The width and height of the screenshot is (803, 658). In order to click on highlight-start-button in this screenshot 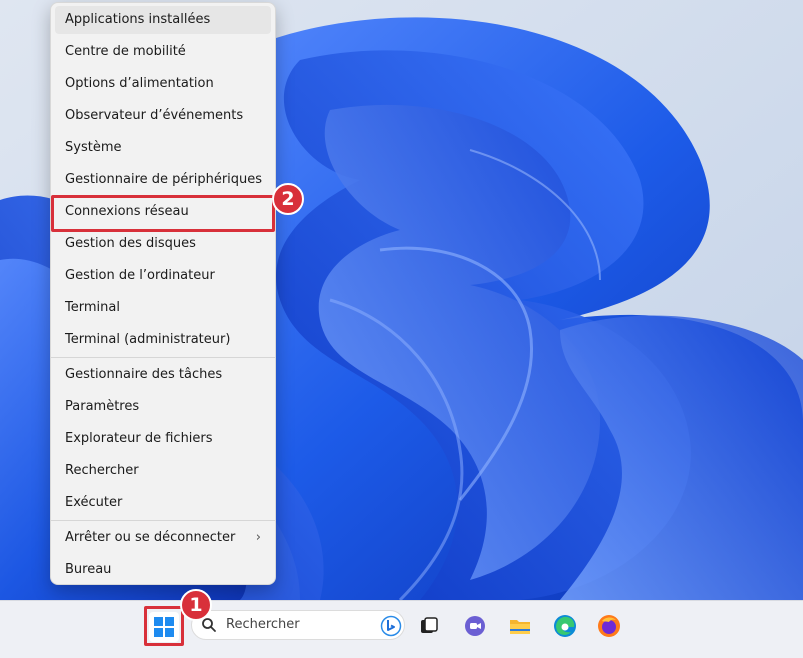, I will do `click(164, 626)`.